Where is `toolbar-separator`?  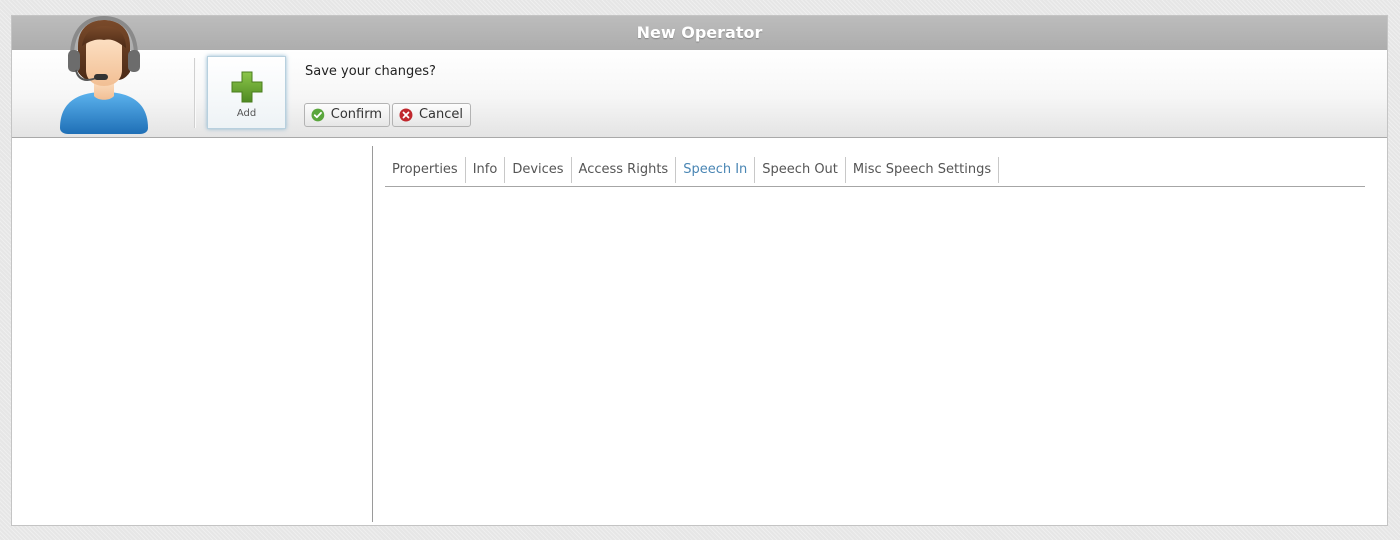
toolbar-separator is located at coordinates (194, 93).